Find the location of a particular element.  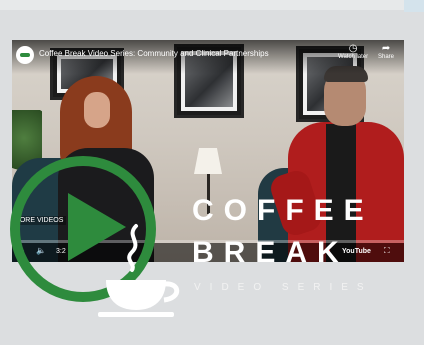

top-band is located at coordinates (212, 5).